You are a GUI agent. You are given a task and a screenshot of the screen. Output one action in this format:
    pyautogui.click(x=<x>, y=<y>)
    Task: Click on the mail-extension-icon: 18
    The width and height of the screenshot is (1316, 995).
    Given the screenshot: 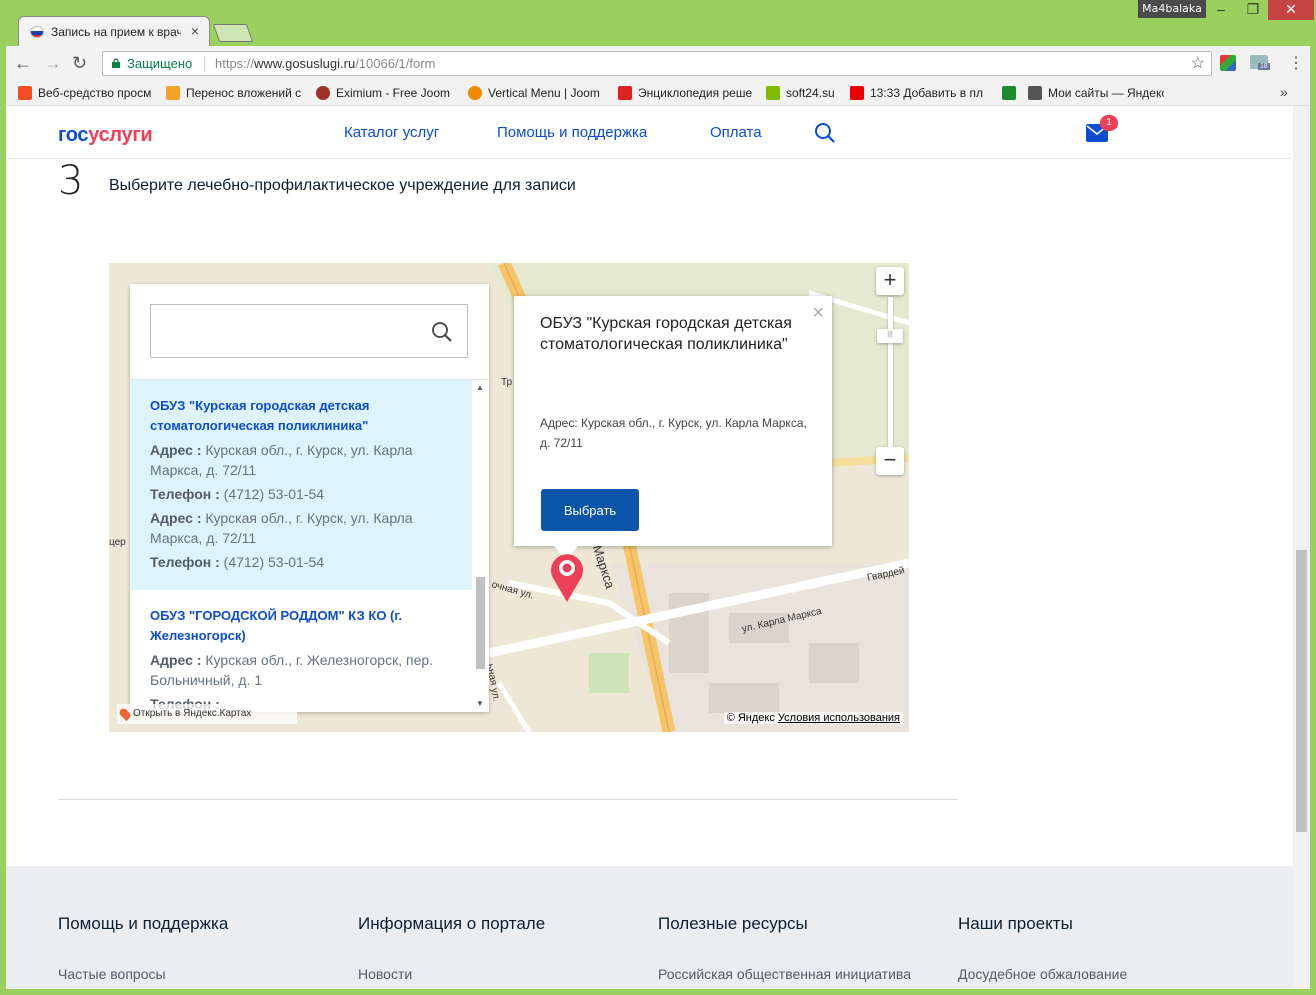 What is the action you would take?
    pyautogui.click(x=1260, y=62)
    